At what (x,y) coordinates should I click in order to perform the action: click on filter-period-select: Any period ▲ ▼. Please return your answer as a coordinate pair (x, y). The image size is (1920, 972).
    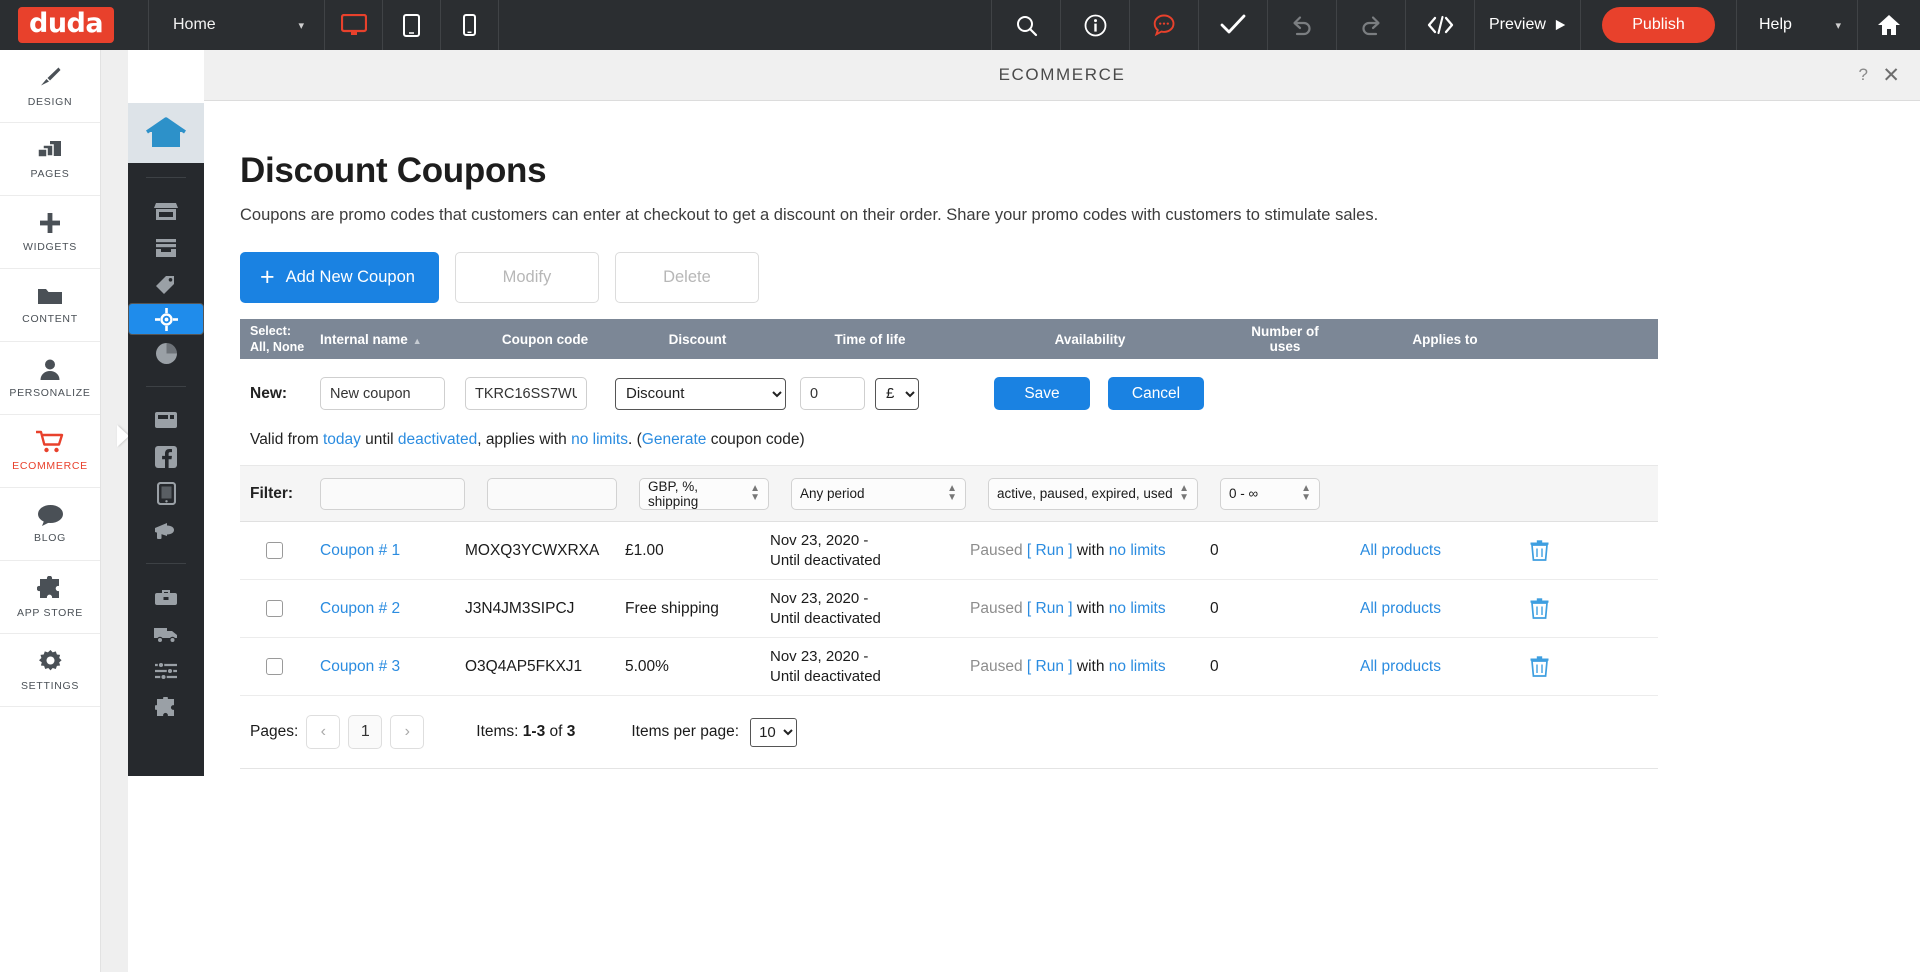
    Looking at the image, I should click on (878, 493).